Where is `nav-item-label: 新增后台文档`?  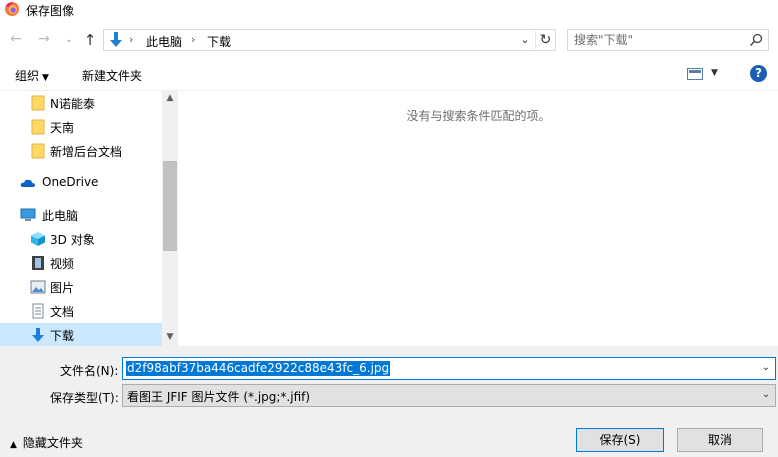 nav-item-label: 新增后台文档 is located at coordinates (86, 152).